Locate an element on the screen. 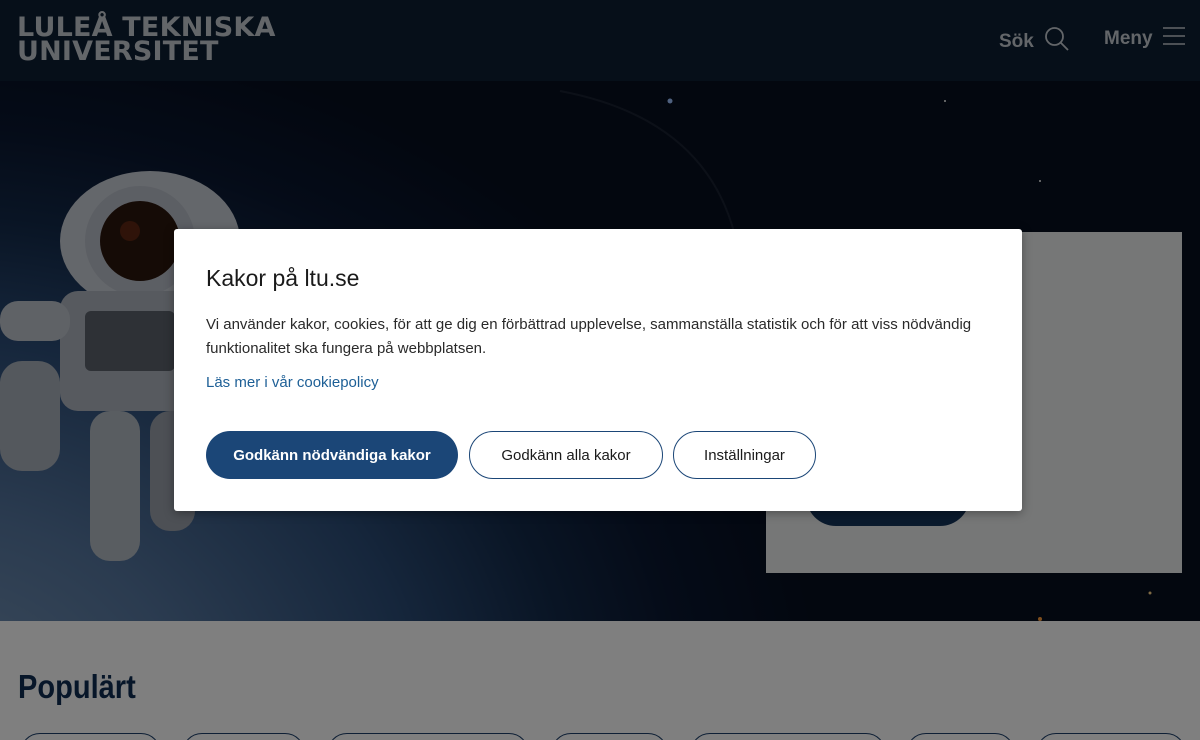 This screenshot has height=740, width=1200. cookie-policy-link: Läs mer i vår cookiepolicy is located at coordinates (292, 382).